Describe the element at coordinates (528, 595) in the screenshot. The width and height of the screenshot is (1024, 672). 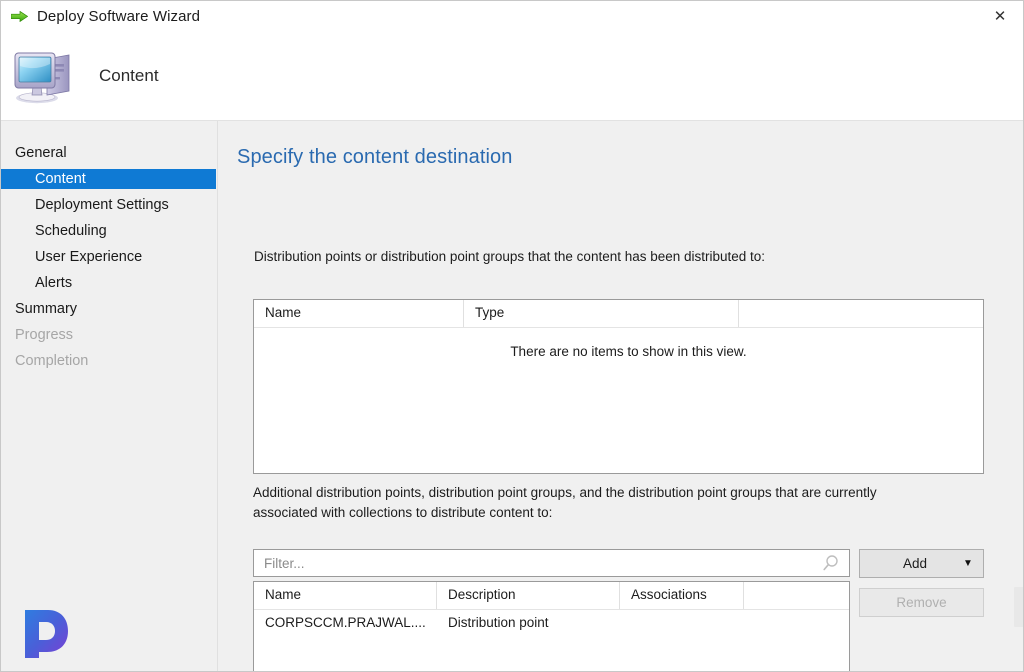
I see `column-header-description: Description` at that location.